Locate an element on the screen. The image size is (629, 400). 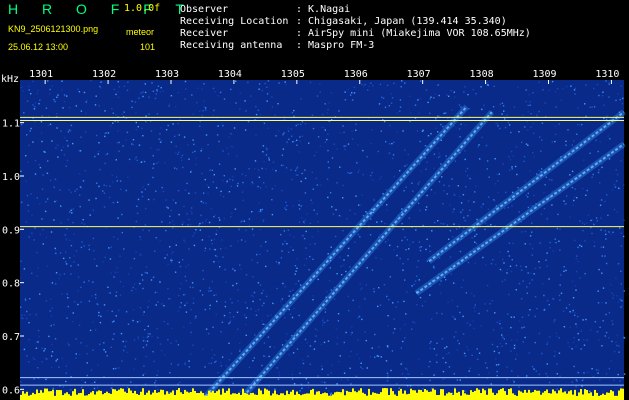
x-tick-label-8: 1309 is located at coordinates (544, 74).